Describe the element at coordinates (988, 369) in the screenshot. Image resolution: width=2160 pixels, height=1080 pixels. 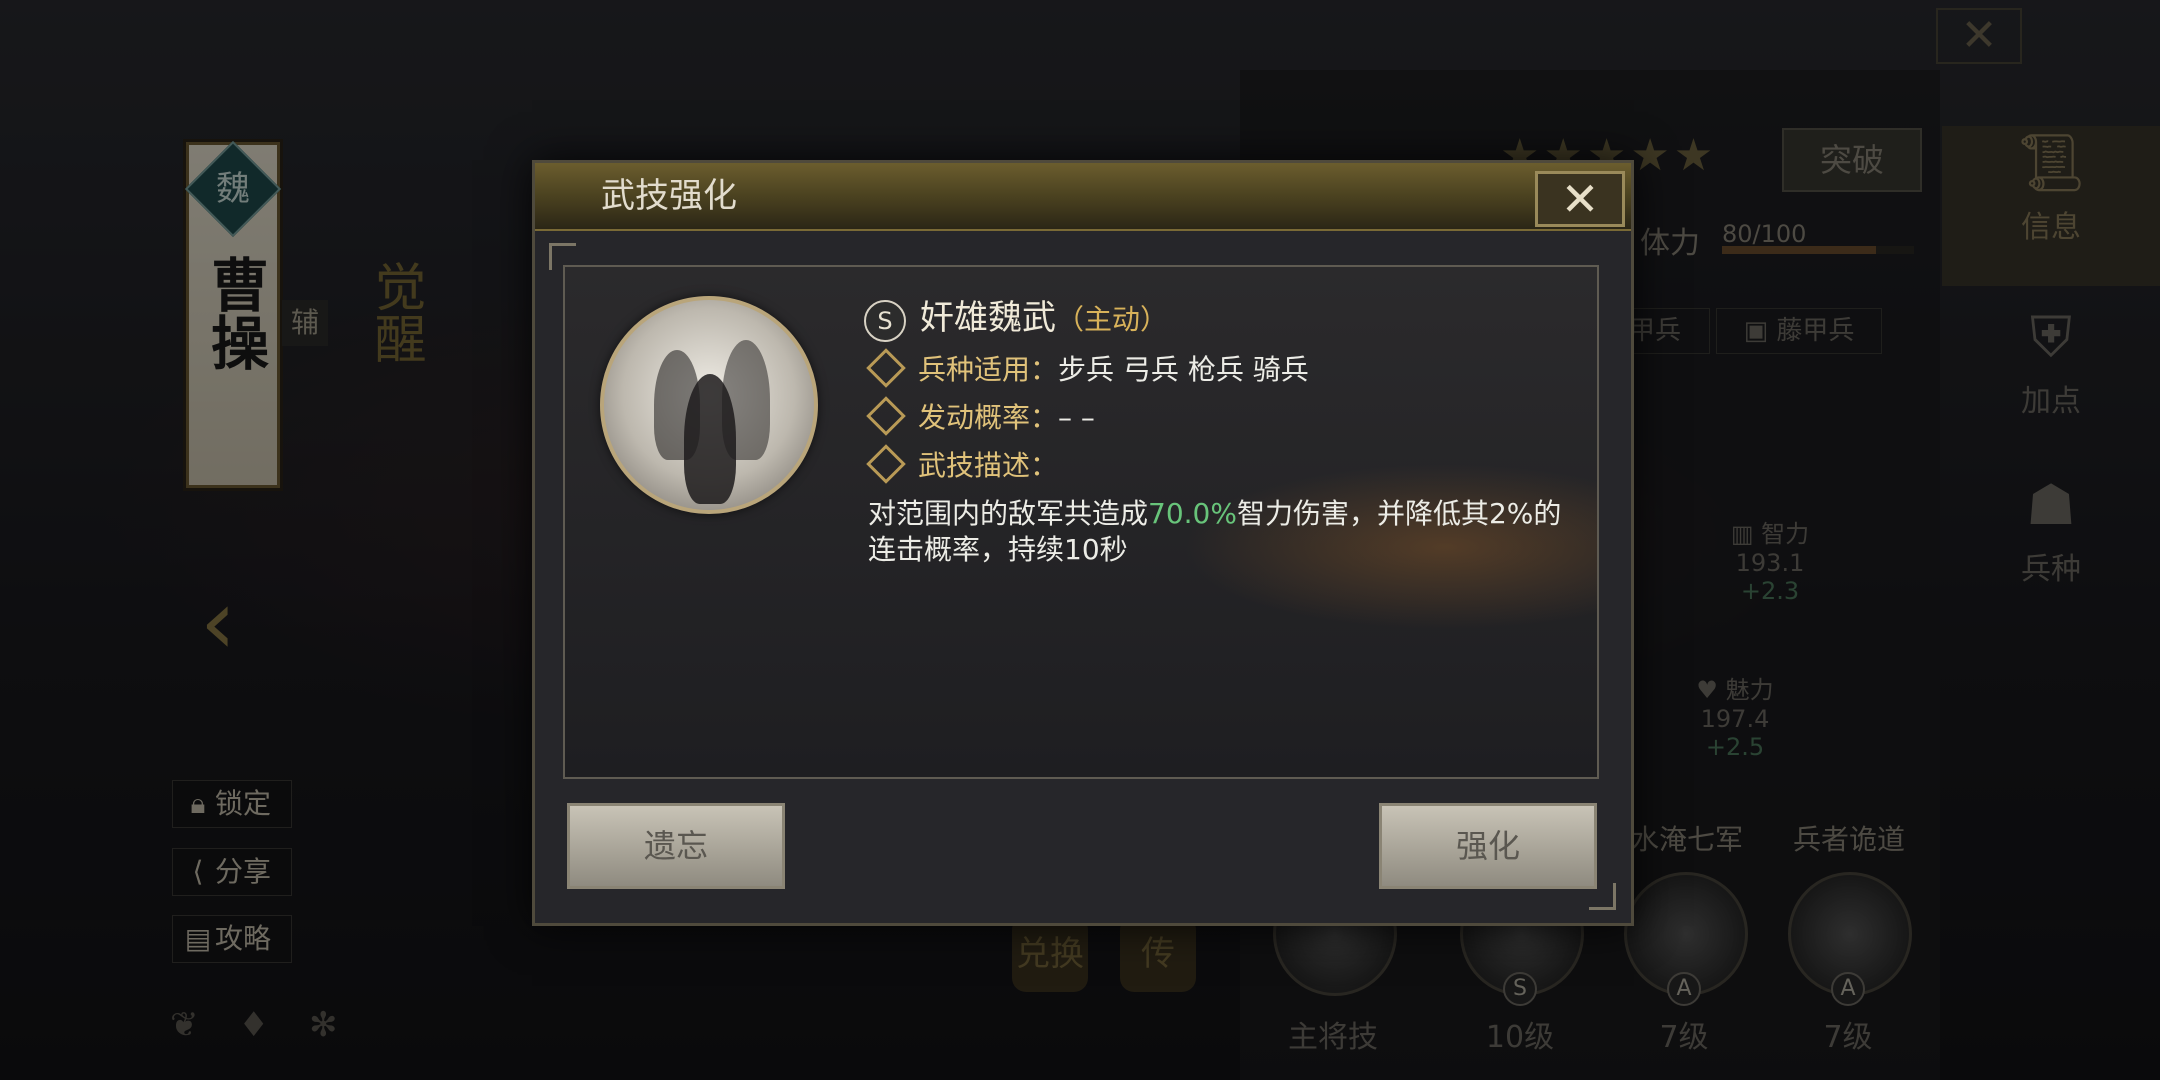
I see `troop-type-label: 兵种适用：` at that location.